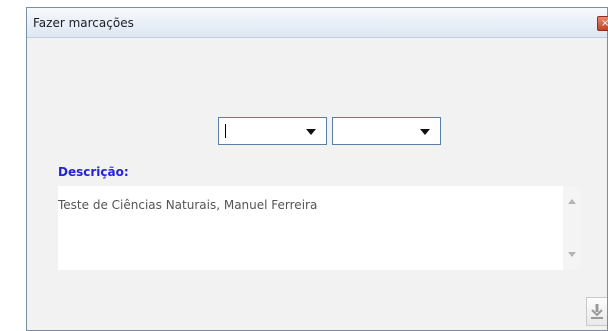  I want to click on combo-box-first, so click(272, 131).